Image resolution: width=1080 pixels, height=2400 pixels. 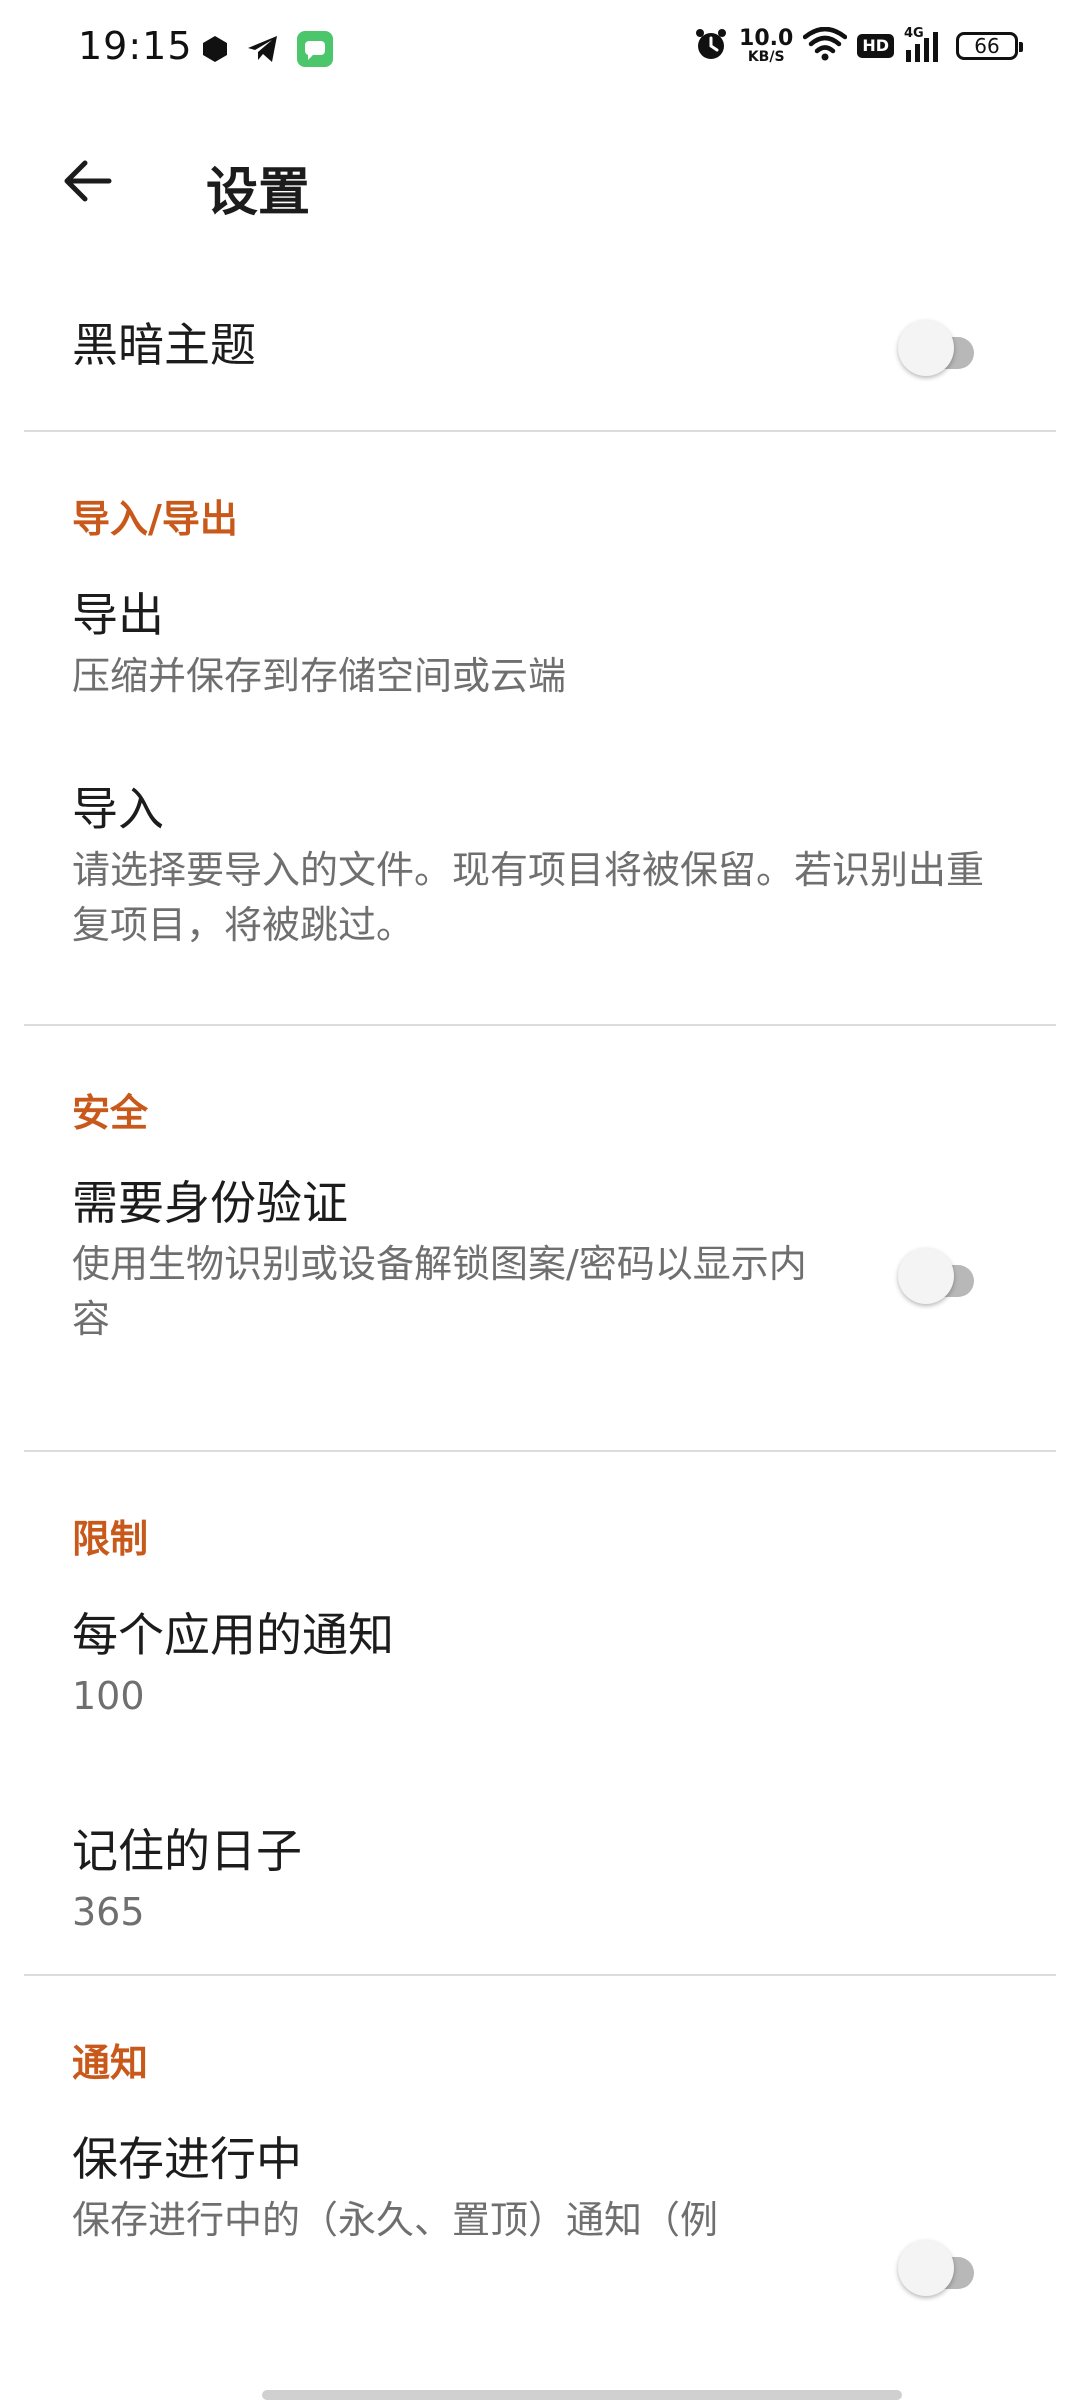 I want to click on require-auth-switch, so click(x=938, y=1276).